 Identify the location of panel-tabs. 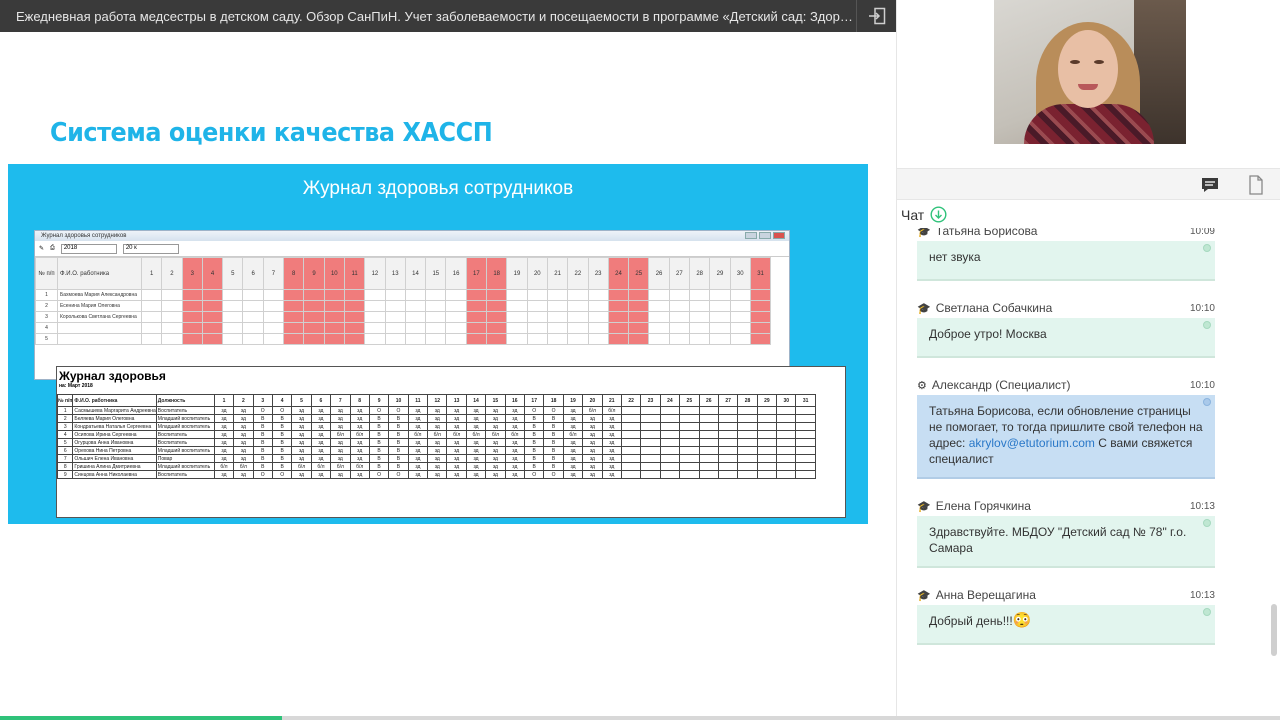
(1088, 184).